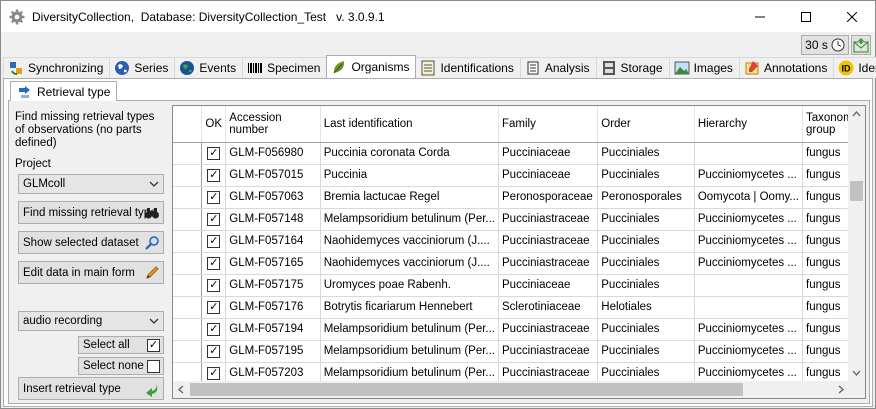 This screenshot has height=409, width=876. I want to click on accession-cell: GLM-F057148, so click(273, 219).